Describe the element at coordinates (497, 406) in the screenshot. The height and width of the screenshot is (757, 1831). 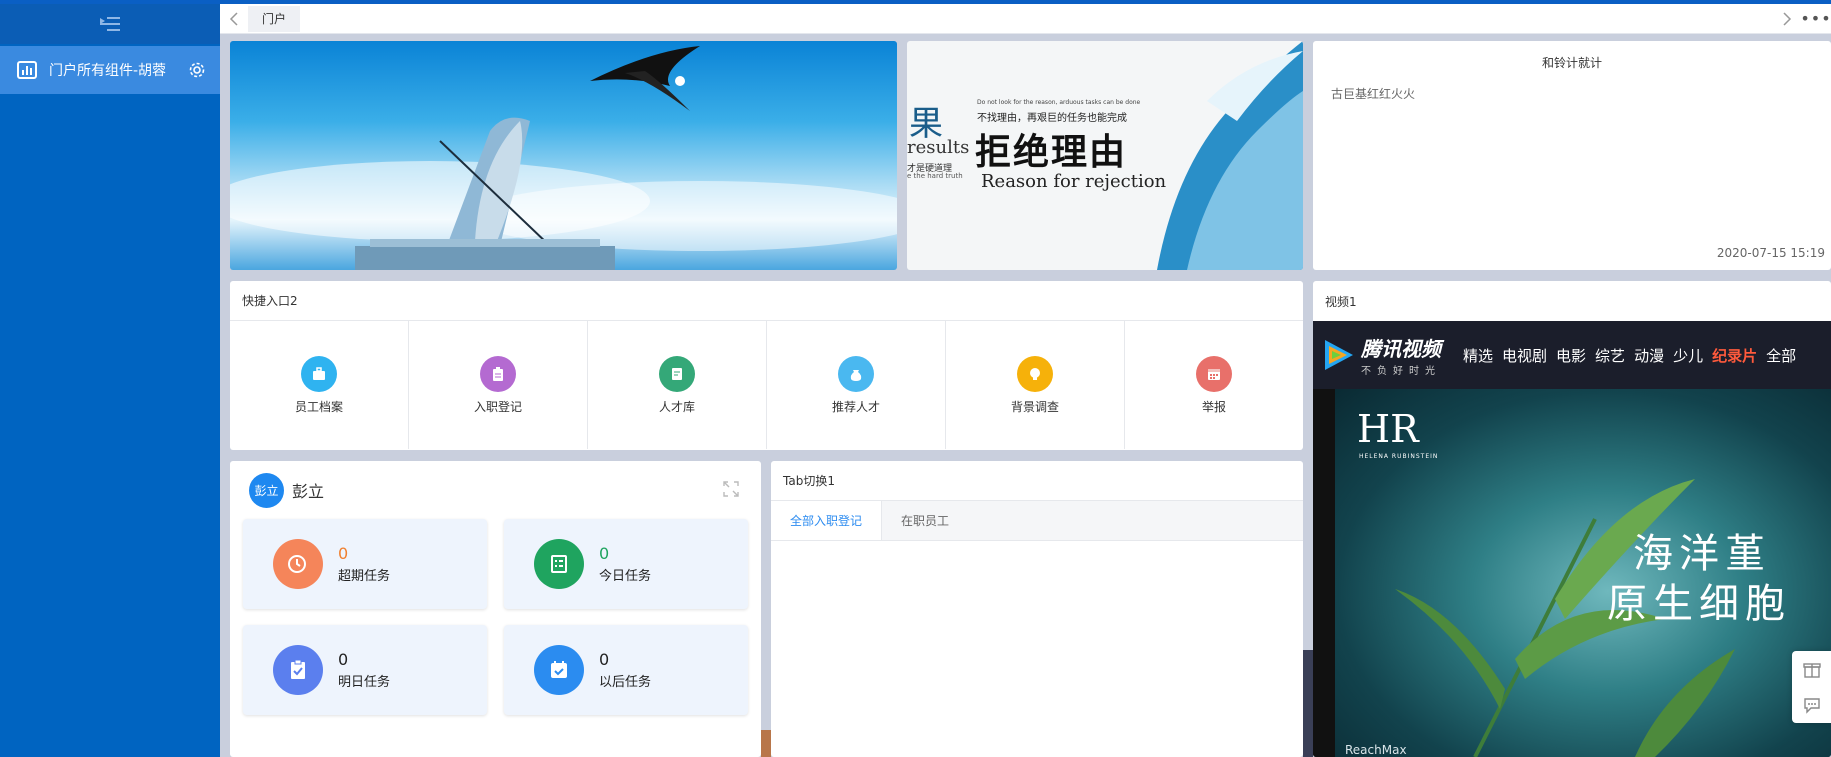
I see `quick-entry-label: 入职登记` at that location.